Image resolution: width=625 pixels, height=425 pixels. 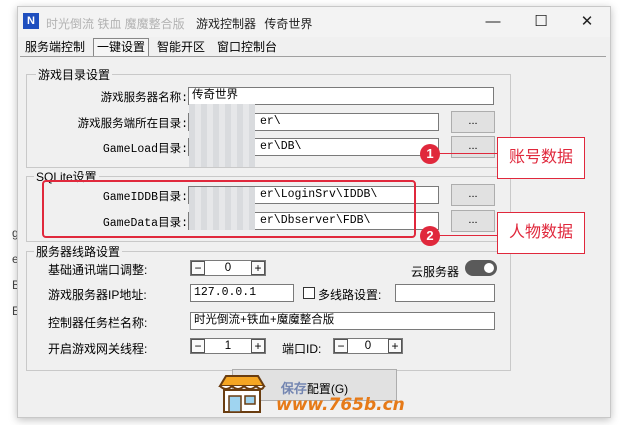 What do you see at coordinates (258, 346) in the screenshot?
I see `gateway-thread-increment-button: +` at bounding box center [258, 346].